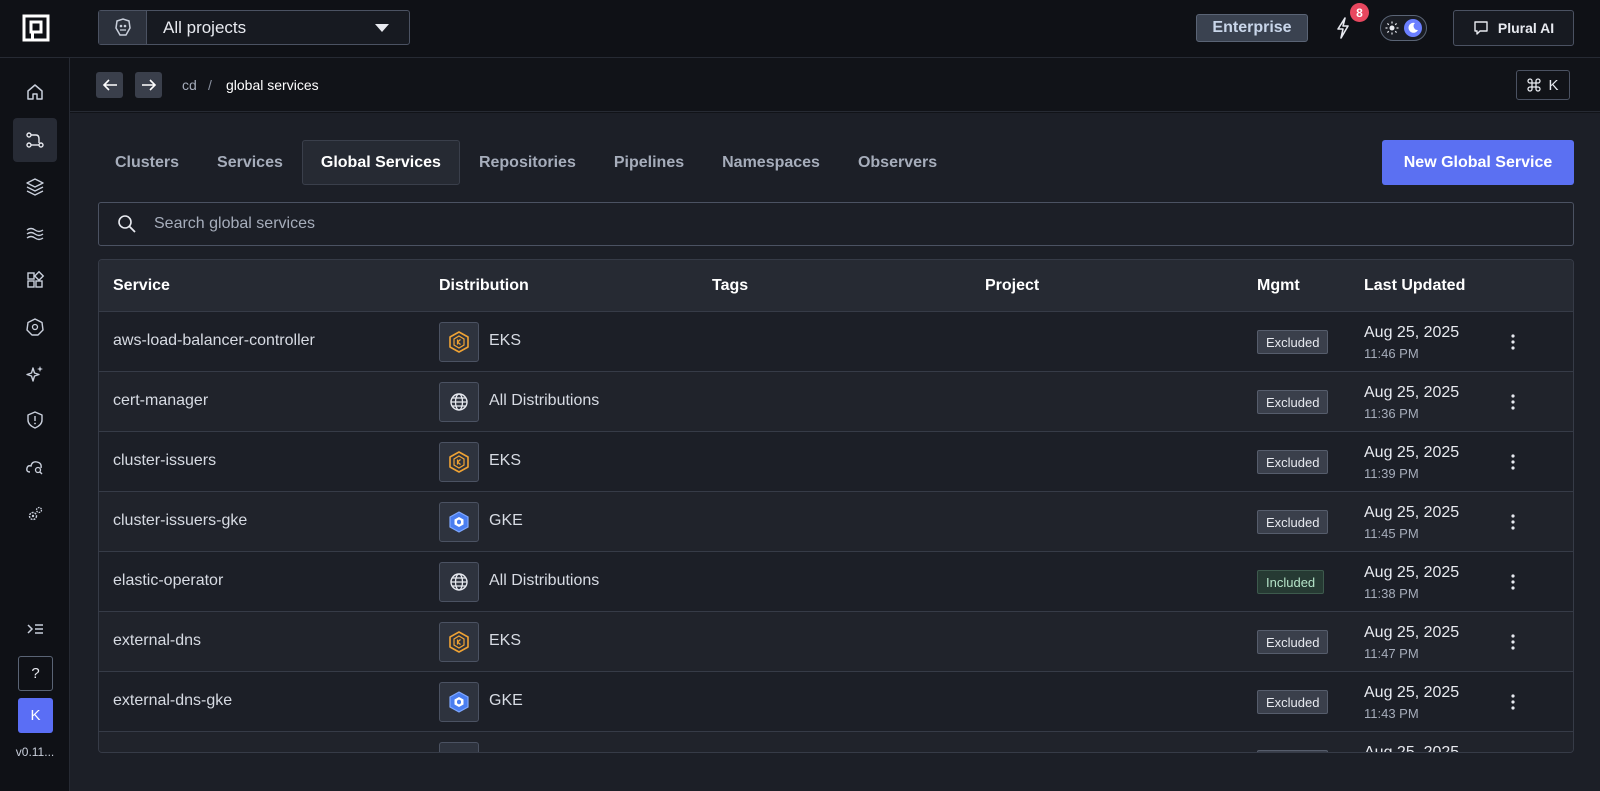 This screenshot has width=1600, height=791. What do you see at coordinates (35, 374) in the screenshot?
I see `sidebar-item-ai` at bounding box center [35, 374].